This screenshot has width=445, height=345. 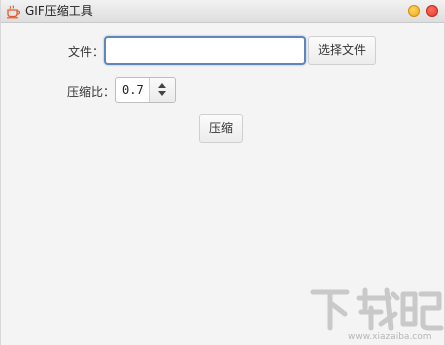 I want to click on close-button, so click(x=432, y=11).